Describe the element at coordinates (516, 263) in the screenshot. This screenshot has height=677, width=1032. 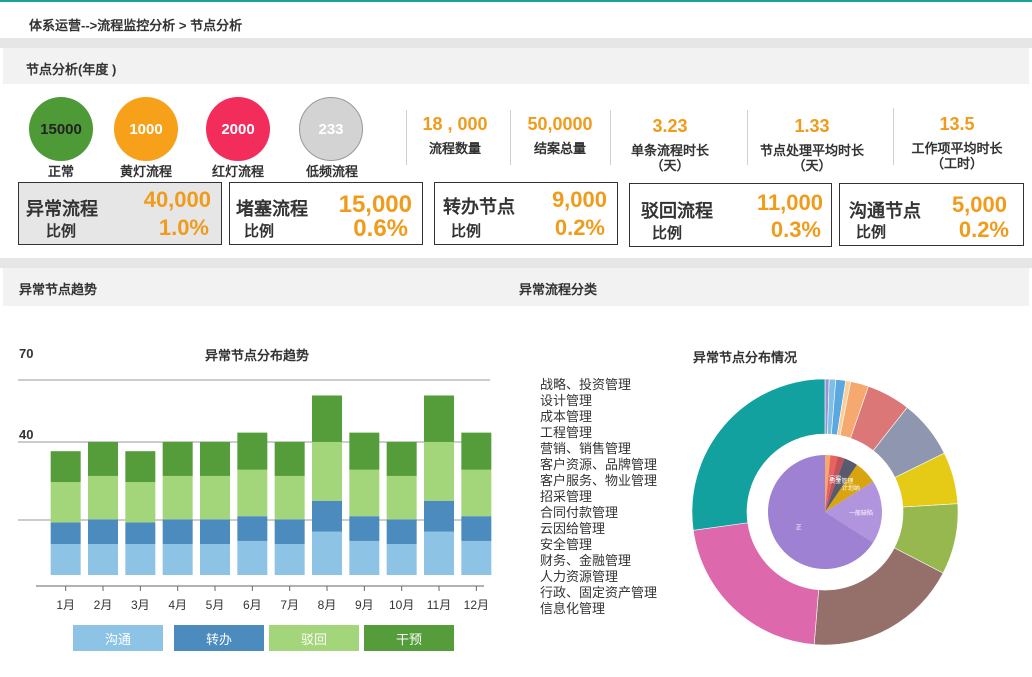
I see `divider` at that location.